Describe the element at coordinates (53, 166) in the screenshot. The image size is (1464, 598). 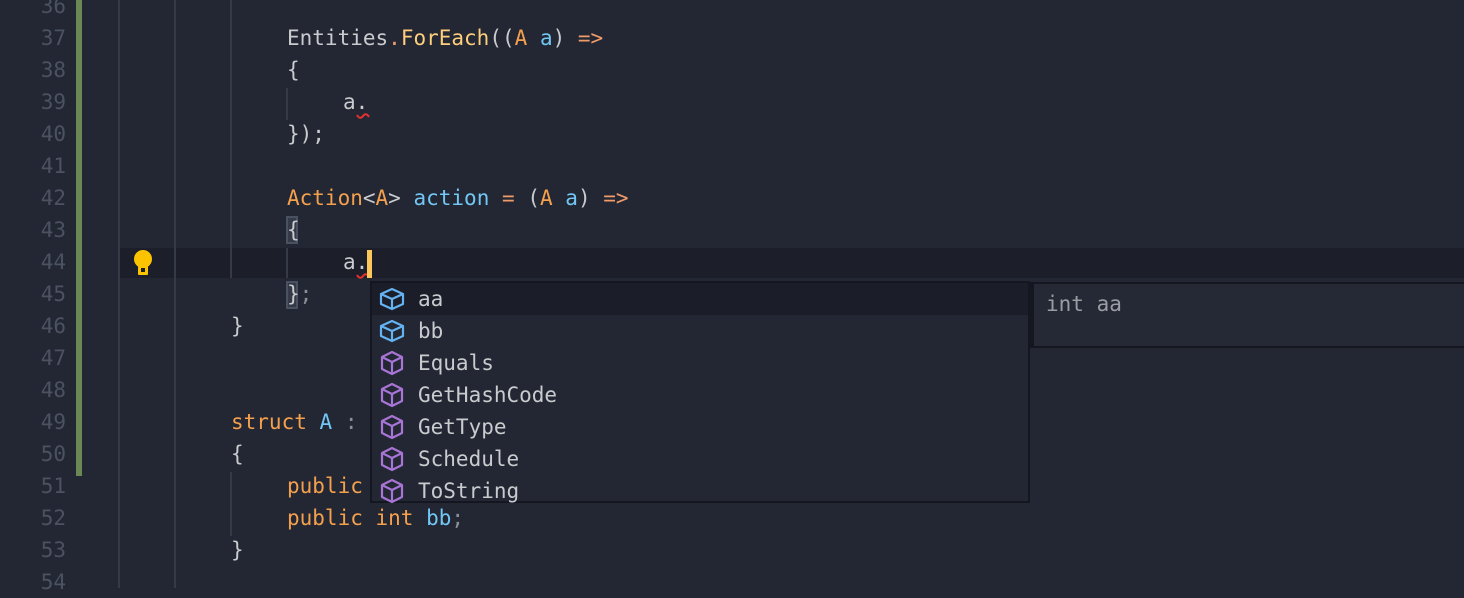
I see `line-number: 41` at that location.